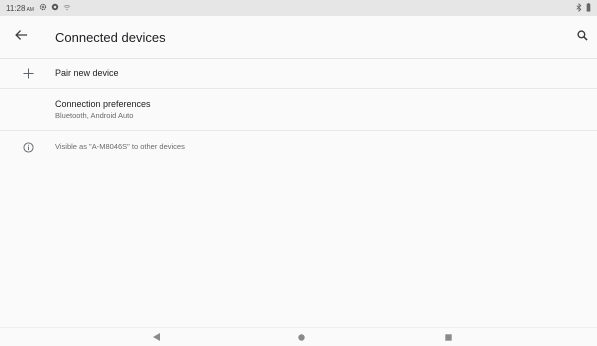 The image size is (597, 346). What do you see at coordinates (28, 73) in the screenshot?
I see `plus-icon` at bounding box center [28, 73].